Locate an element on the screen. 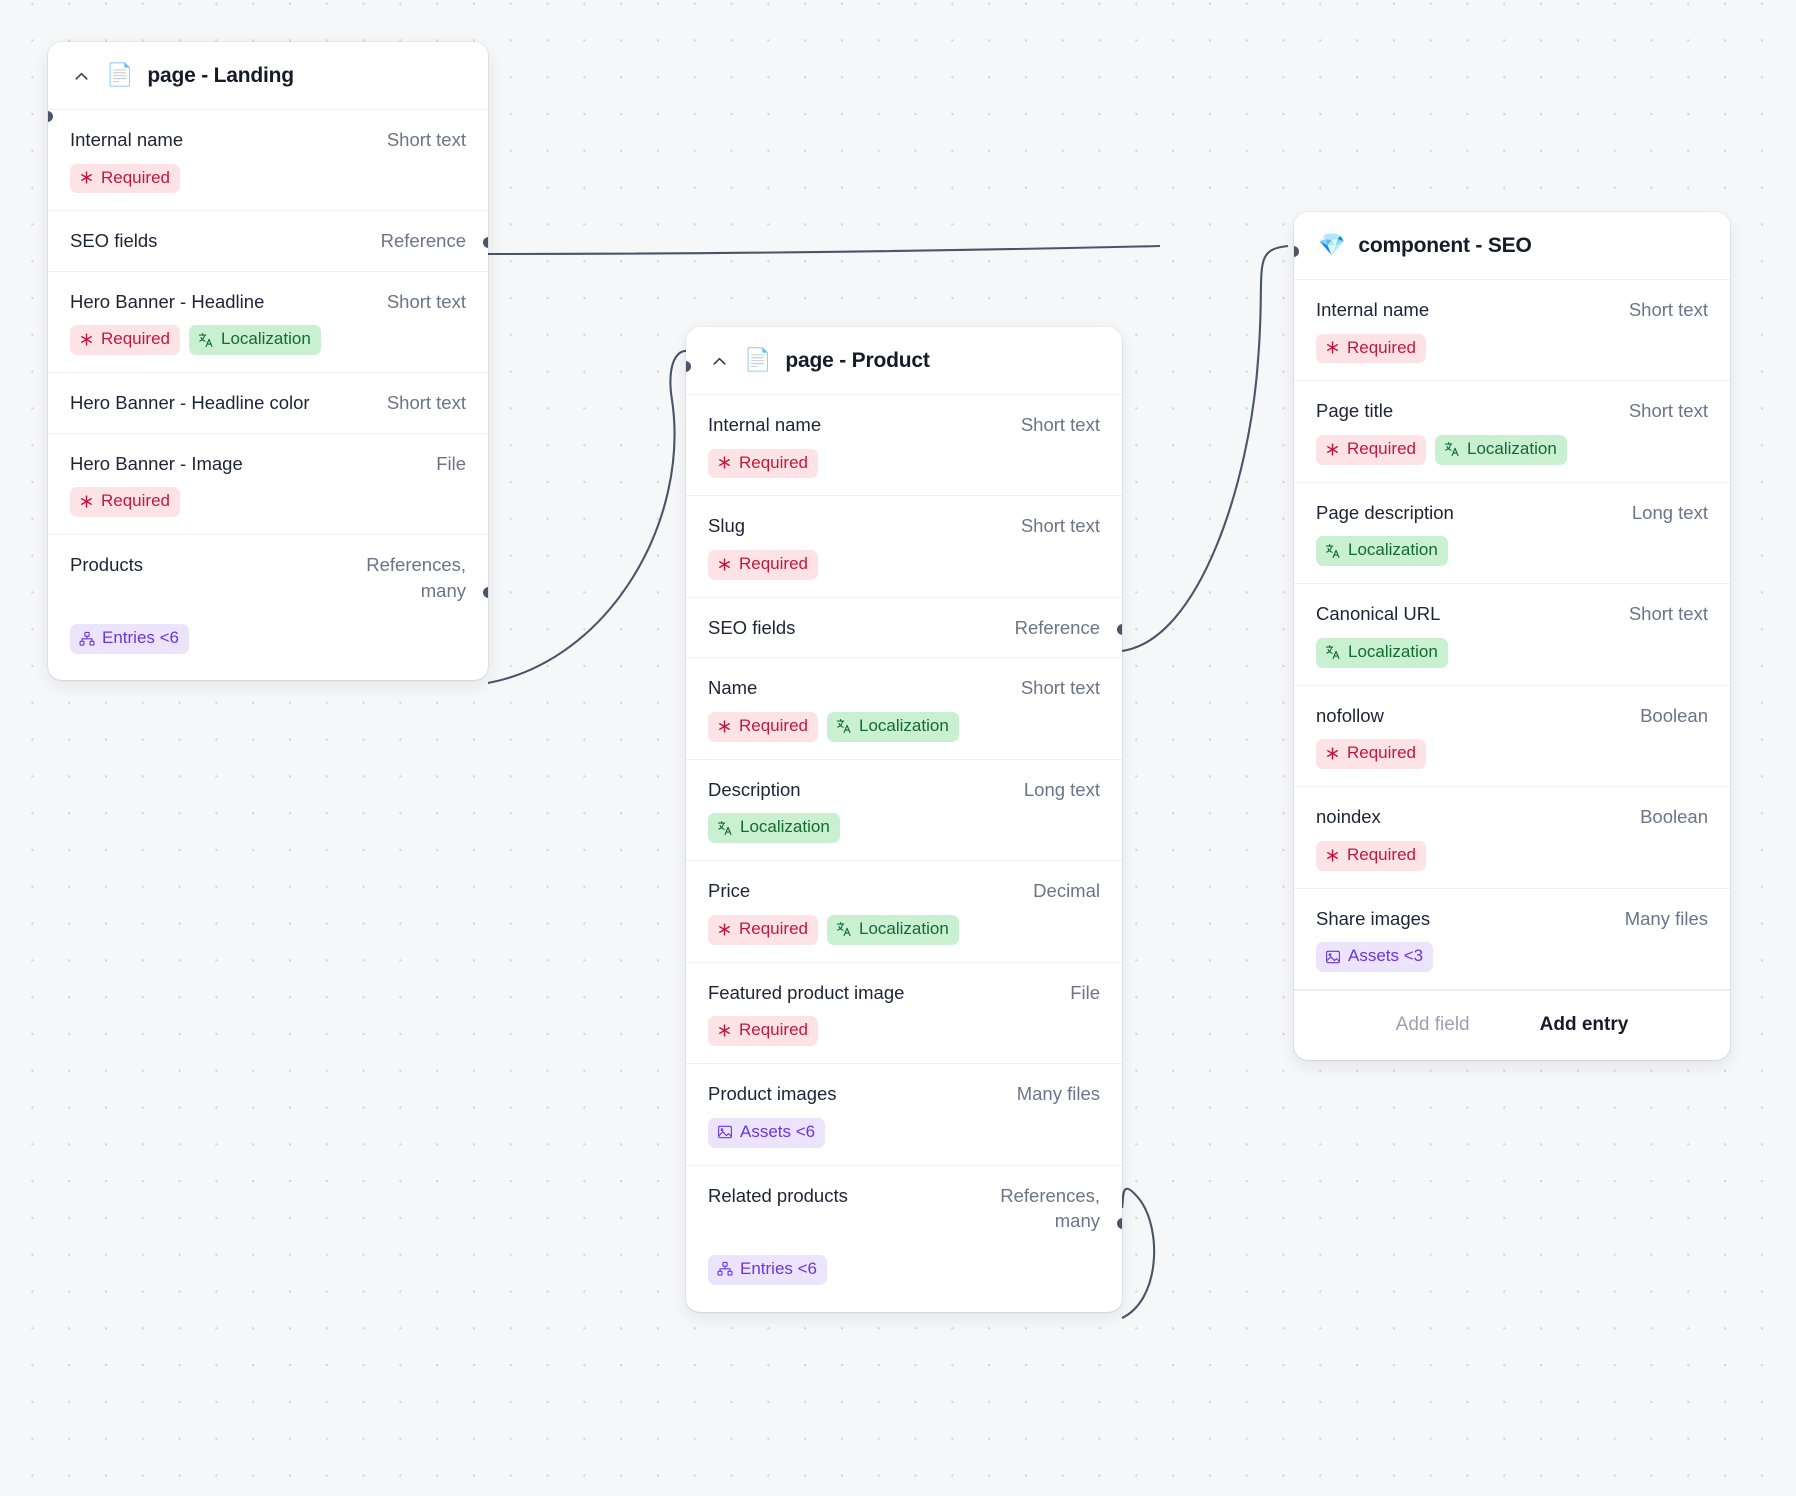 This screenshot has height=1496, width=1796. badge-entries: Entries <6 is located at coordinates (768, 1269).